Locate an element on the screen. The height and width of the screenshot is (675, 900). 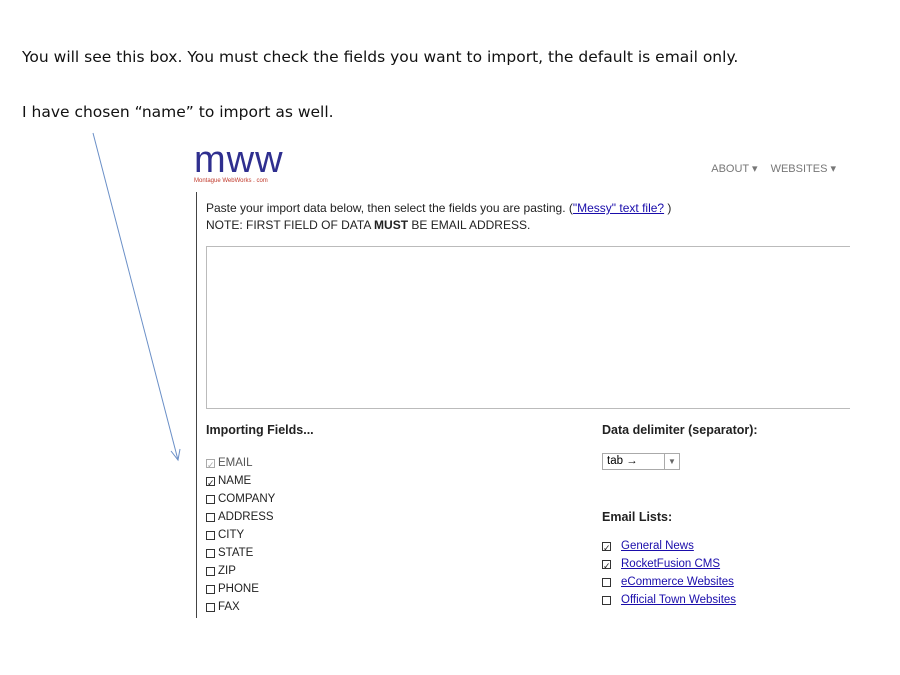
field-row-address: ADDRESS is located at coordinates (240, 517).